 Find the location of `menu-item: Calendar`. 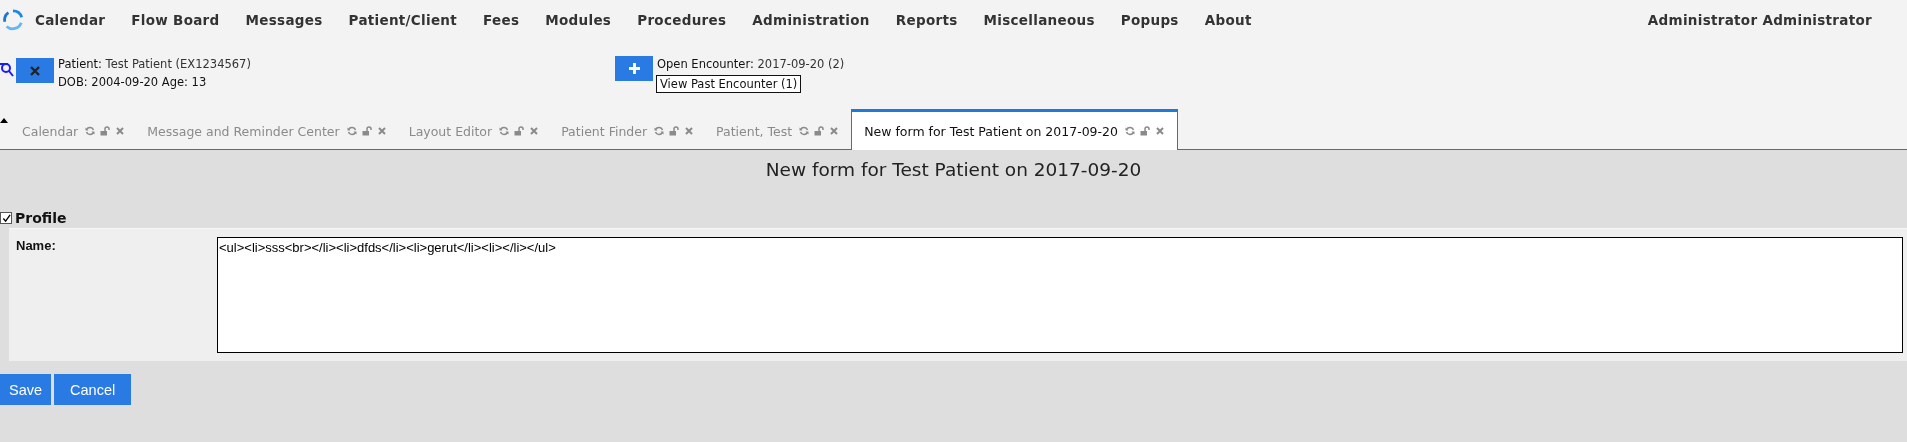

menu-item: Calendar is located at coordinates (70, 20).